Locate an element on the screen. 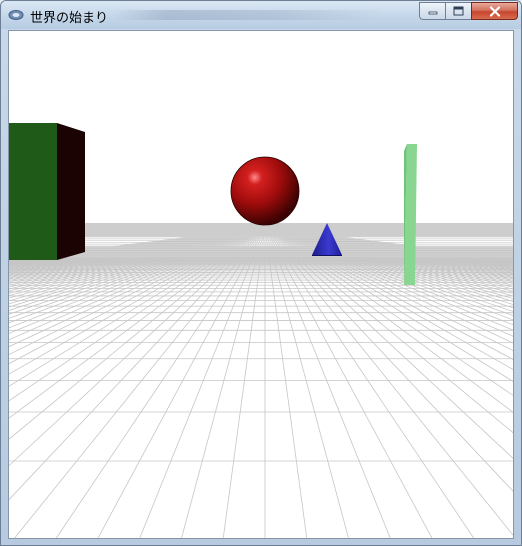 This screenshot has height=546, width=522. close-icon is located at coordinates (494, 11).